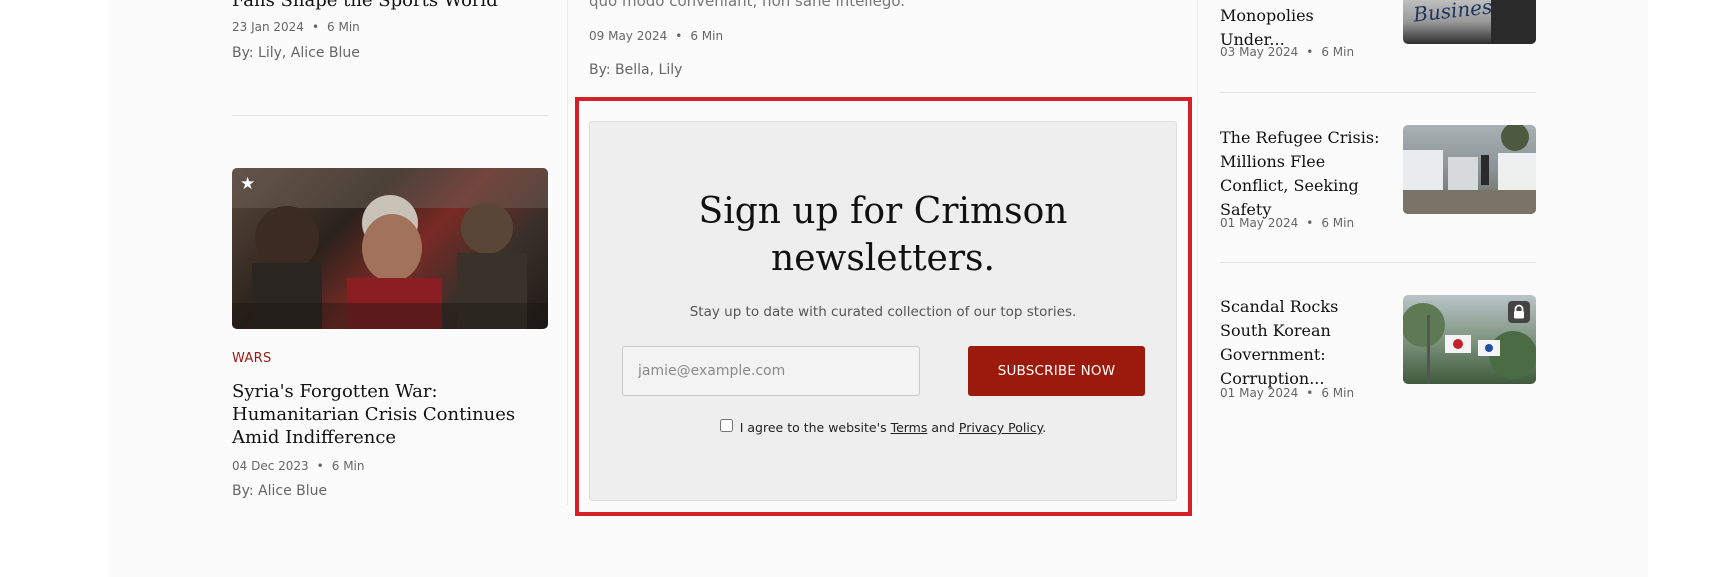 This screenshot has width=1725, height=577. Describe the element at coordinates (268, 27) in the screenshot. I see `article-date: 23 Jan 2024` at that location.